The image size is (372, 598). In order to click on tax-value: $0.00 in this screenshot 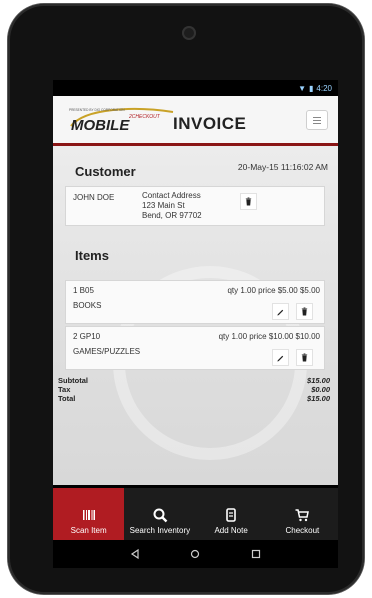, I will do `click(320, 389)`.